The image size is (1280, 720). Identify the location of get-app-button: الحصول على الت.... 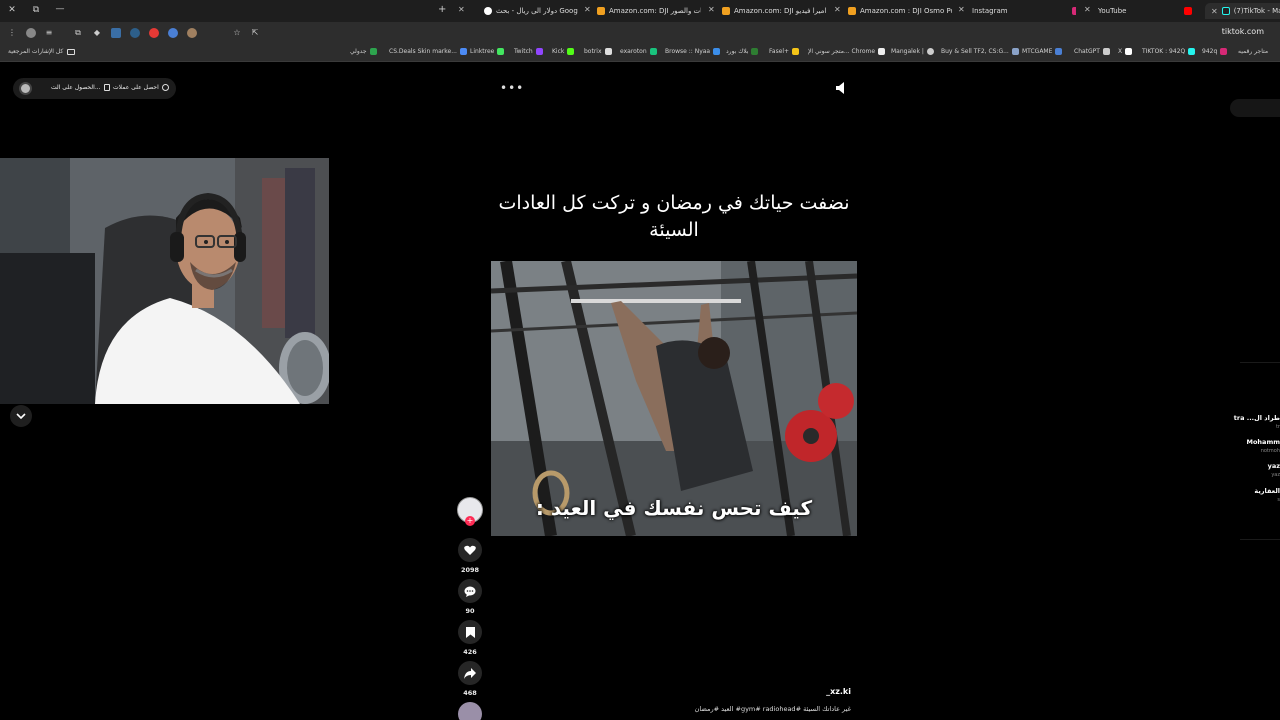
(80, 87).